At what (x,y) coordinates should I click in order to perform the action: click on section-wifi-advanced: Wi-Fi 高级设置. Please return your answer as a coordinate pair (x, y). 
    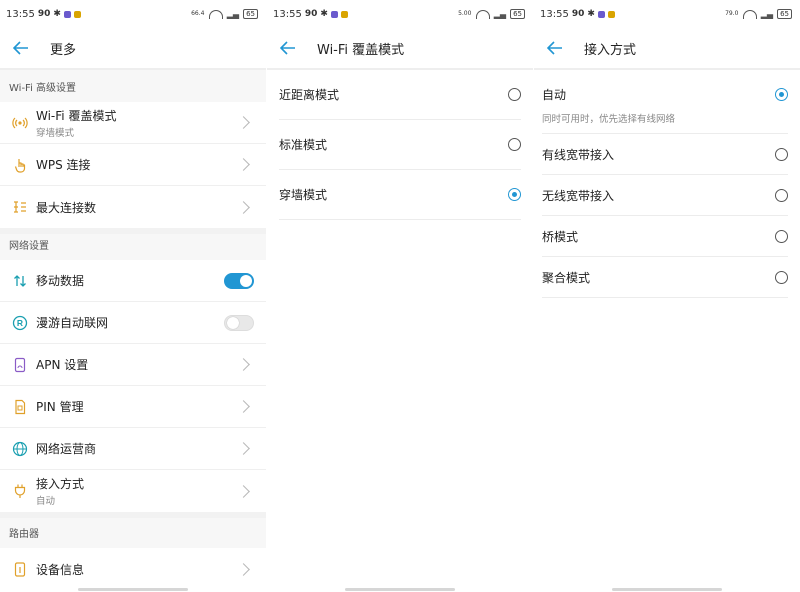
    Looking at the image, I should click on (133, 86).